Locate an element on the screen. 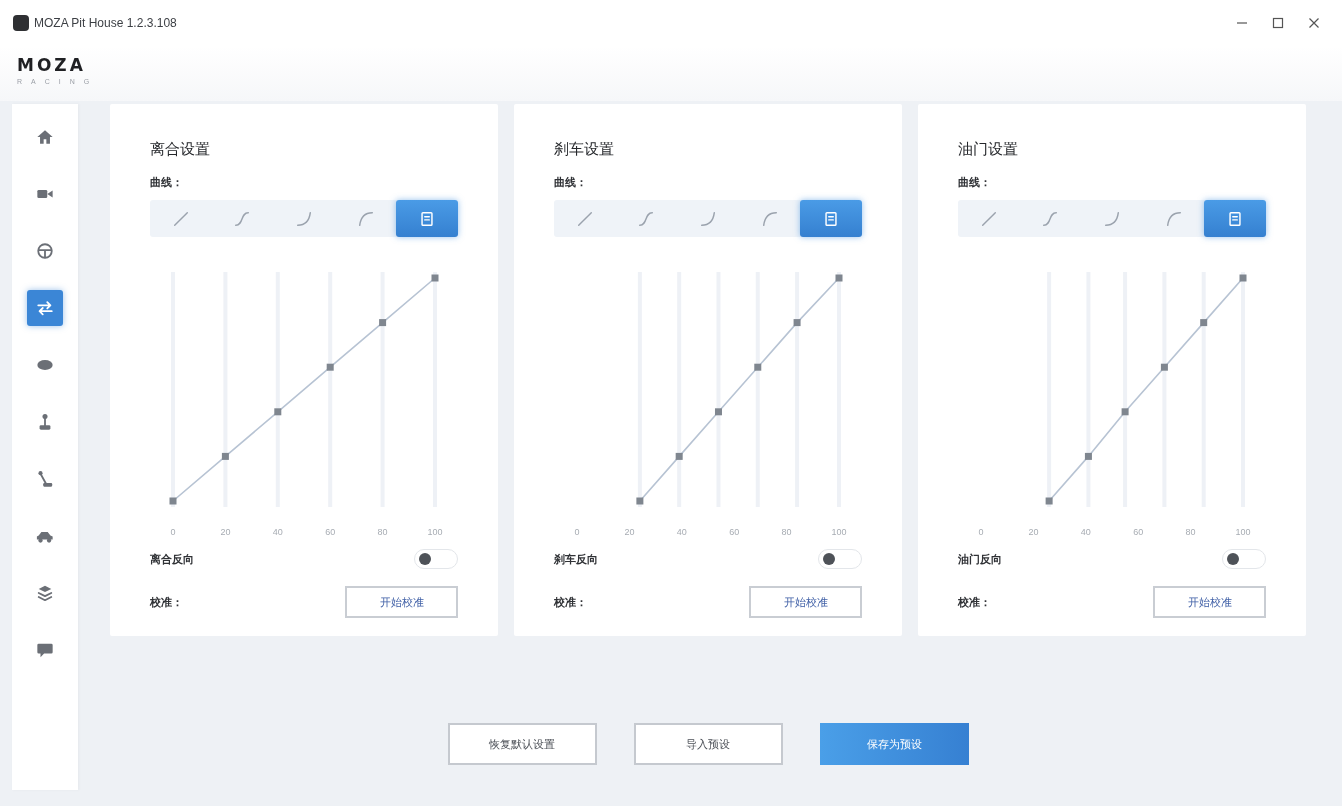 The height and width of the screenshot is (806, 1342). sidebar-item is located at coordinates (45, 308).